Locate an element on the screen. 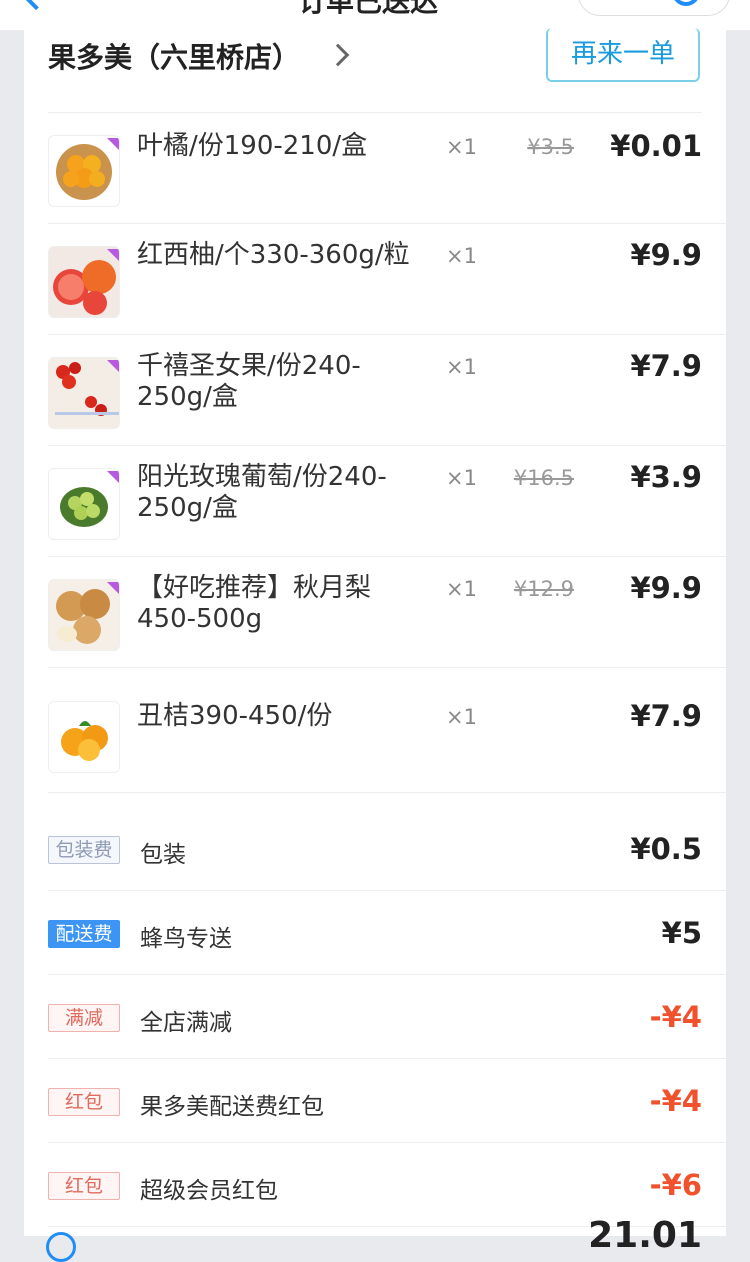 The height and width of the screenshot is (1262, 750). order-item: 阳光玫瑰葡萄/份240-250g/盒 ×1 ¥16.5 ¥3.9 is located at coordinates (375, 501).